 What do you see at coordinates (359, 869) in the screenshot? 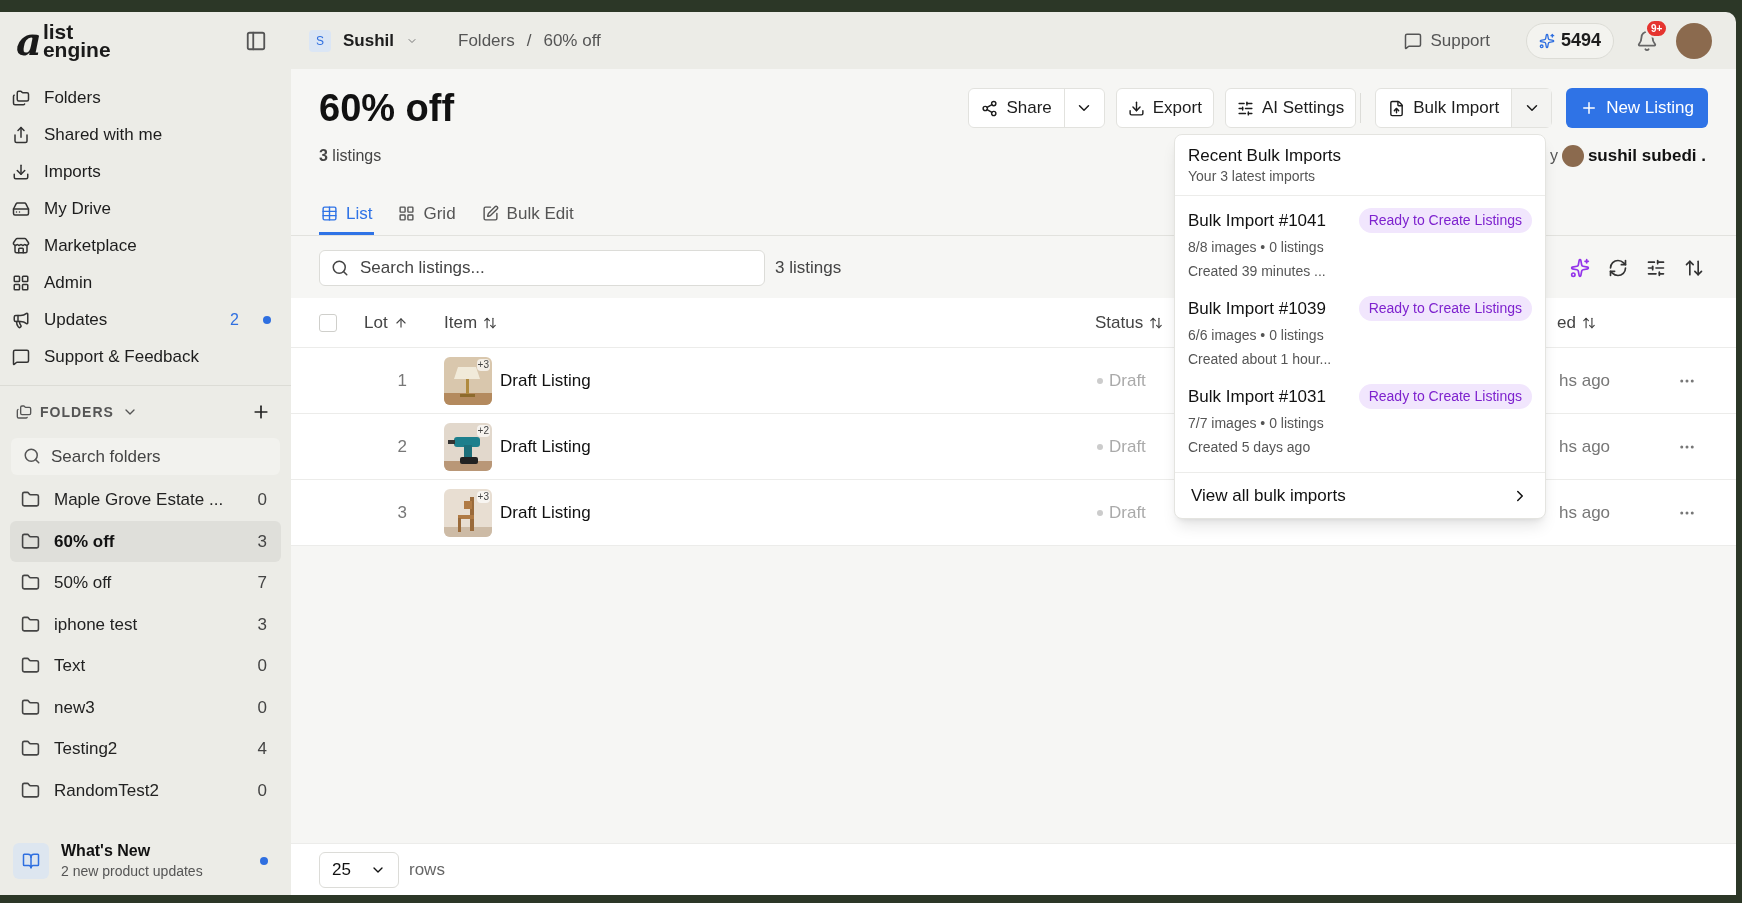
I see `rows-per-page-select: 25` at bounding box center [359, 869].